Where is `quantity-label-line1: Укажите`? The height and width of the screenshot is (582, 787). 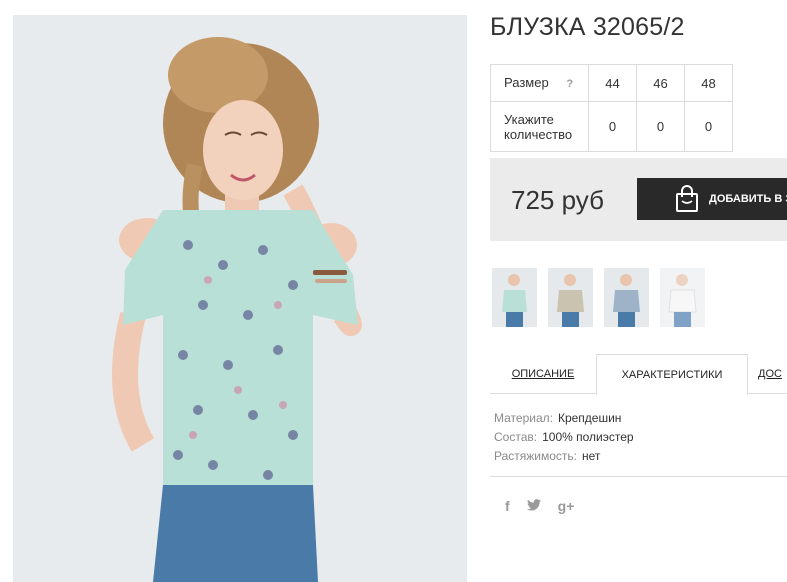
quantity-label-line1: Укажите is located at coordinates (529, 119).